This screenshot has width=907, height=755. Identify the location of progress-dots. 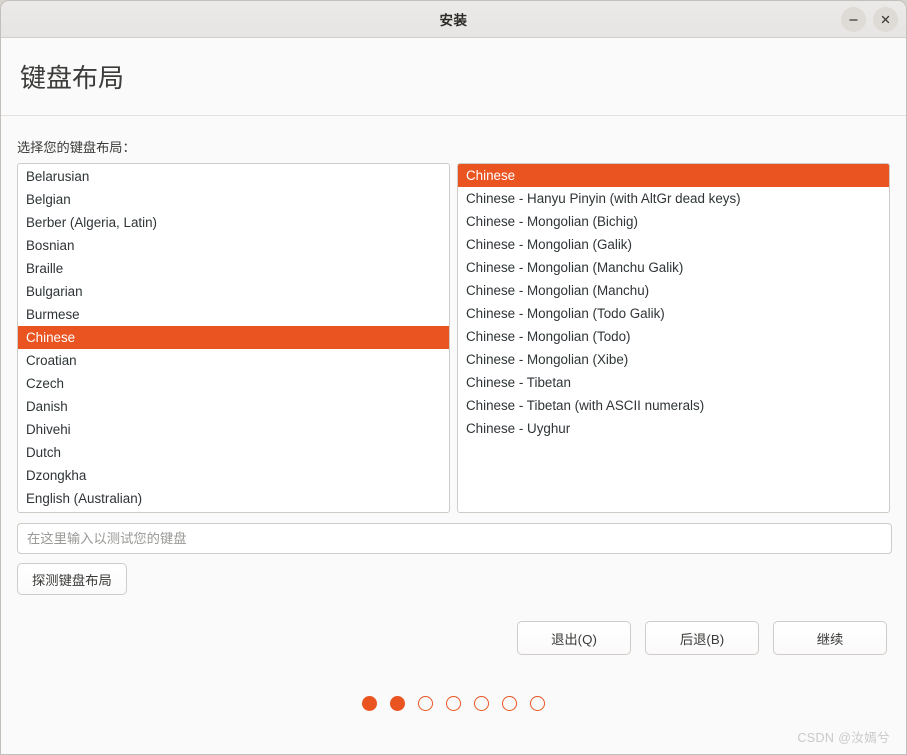
(453, 703).